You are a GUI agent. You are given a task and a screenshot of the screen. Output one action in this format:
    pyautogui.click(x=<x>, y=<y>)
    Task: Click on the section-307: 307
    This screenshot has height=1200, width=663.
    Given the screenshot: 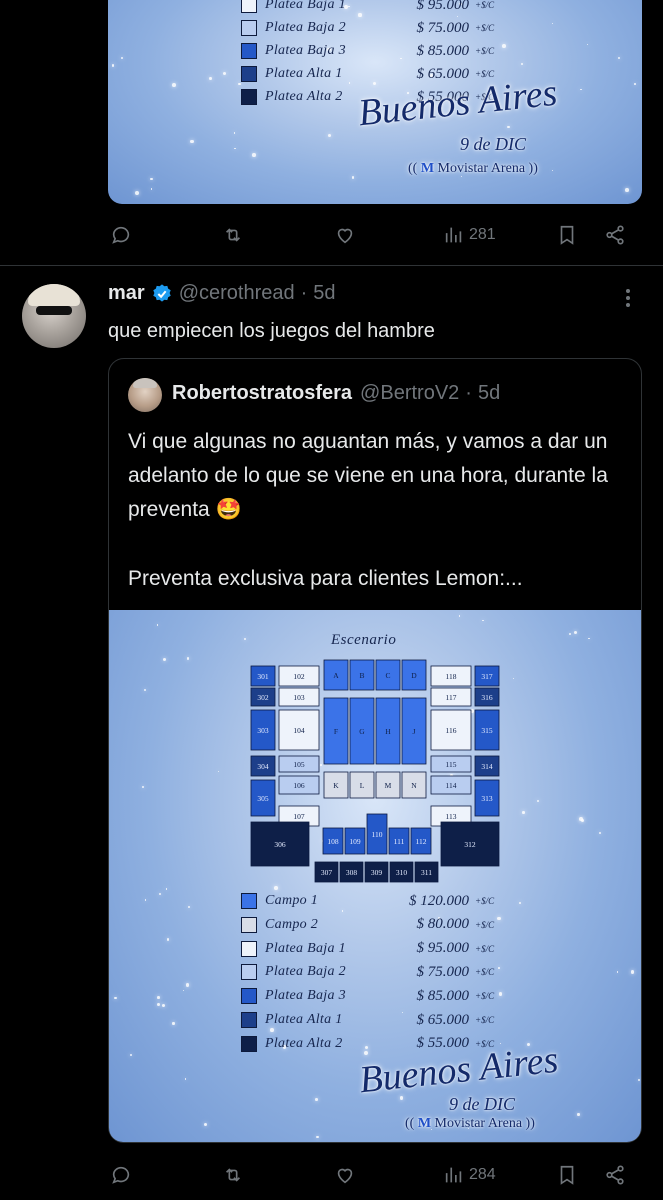 What is the action you would take?
    pyautogui.click(x=326, y=872)
    